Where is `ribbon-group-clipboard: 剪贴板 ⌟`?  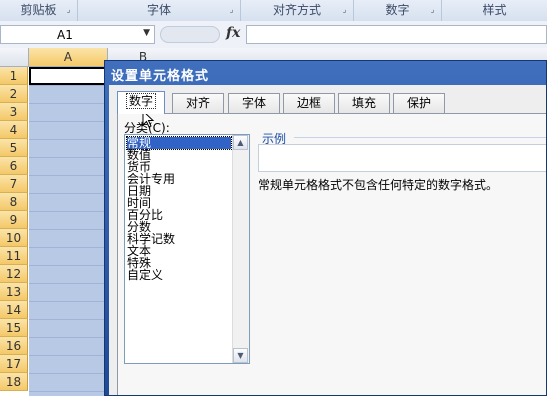 ribbon-group-clipboard: 剪贴板 ⌟ is located at coordinates (39, 10).